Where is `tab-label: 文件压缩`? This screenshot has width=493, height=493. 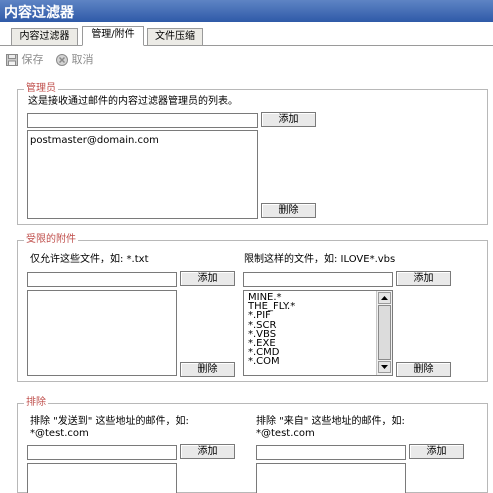
tab-label: 文件压缩 is located at coordinates (175, 36).